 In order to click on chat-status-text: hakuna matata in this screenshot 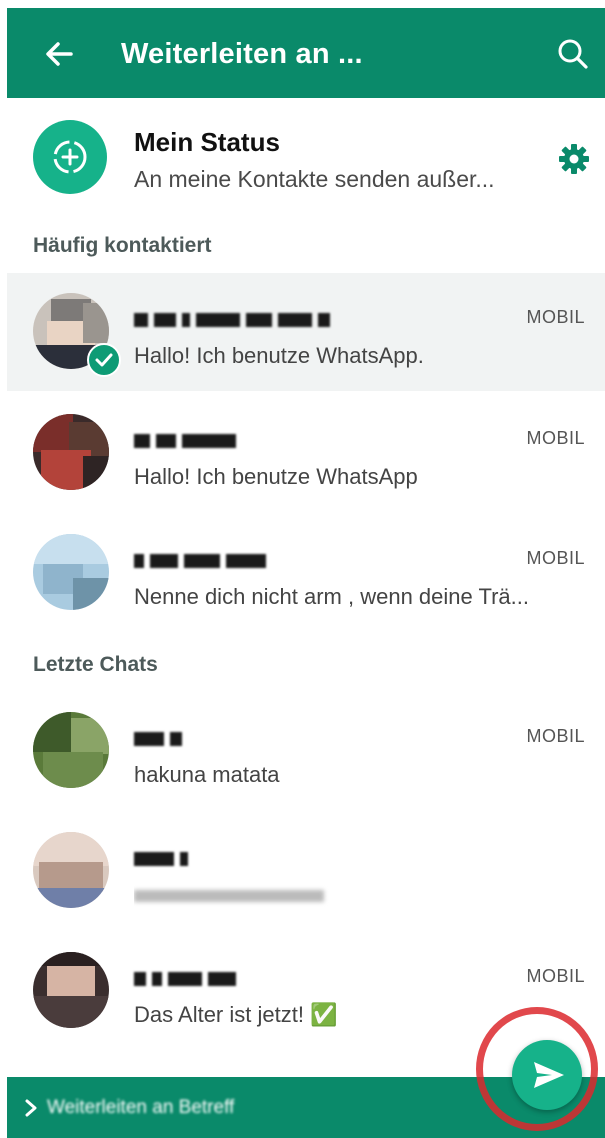, I will do `click(207, 774)`.